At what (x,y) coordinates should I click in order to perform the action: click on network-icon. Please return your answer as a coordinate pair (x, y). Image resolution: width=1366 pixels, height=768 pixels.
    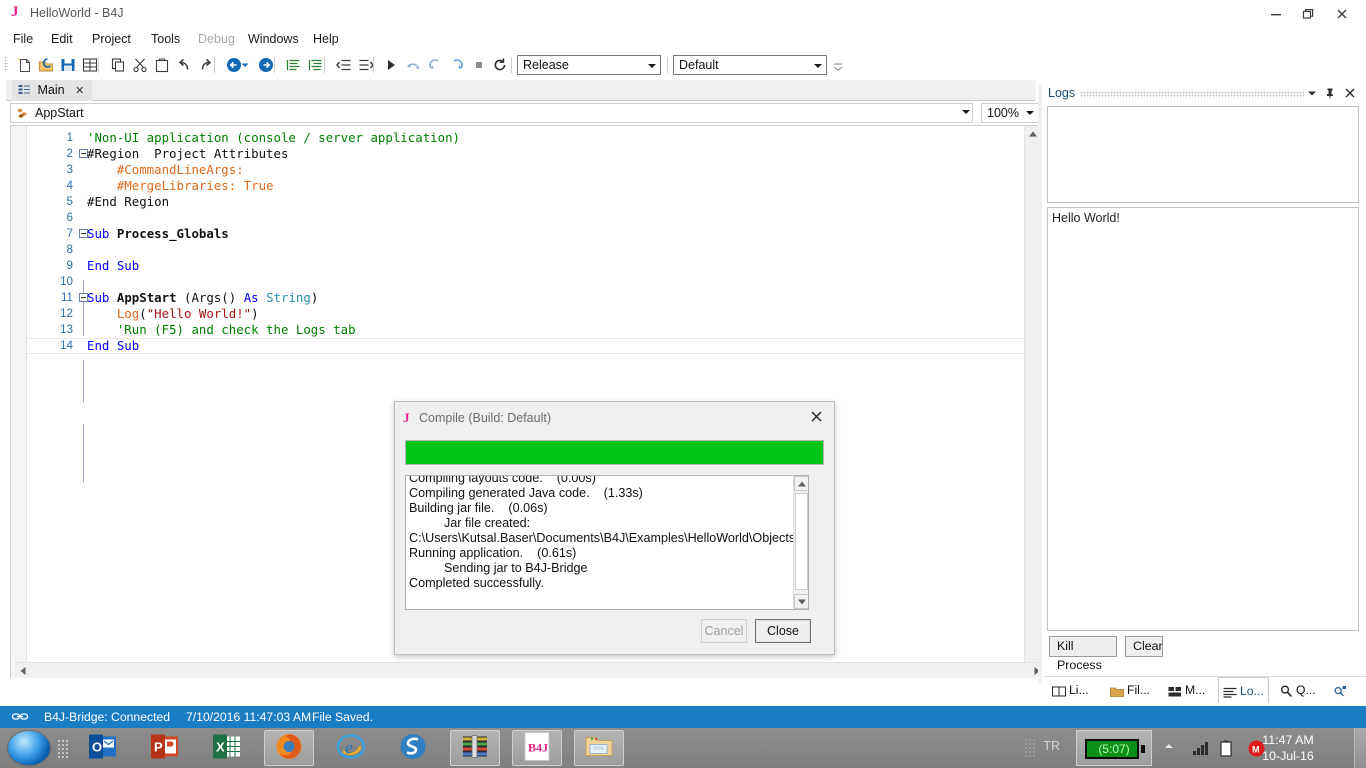
    Looking at the image, I should click on (1201, 749).